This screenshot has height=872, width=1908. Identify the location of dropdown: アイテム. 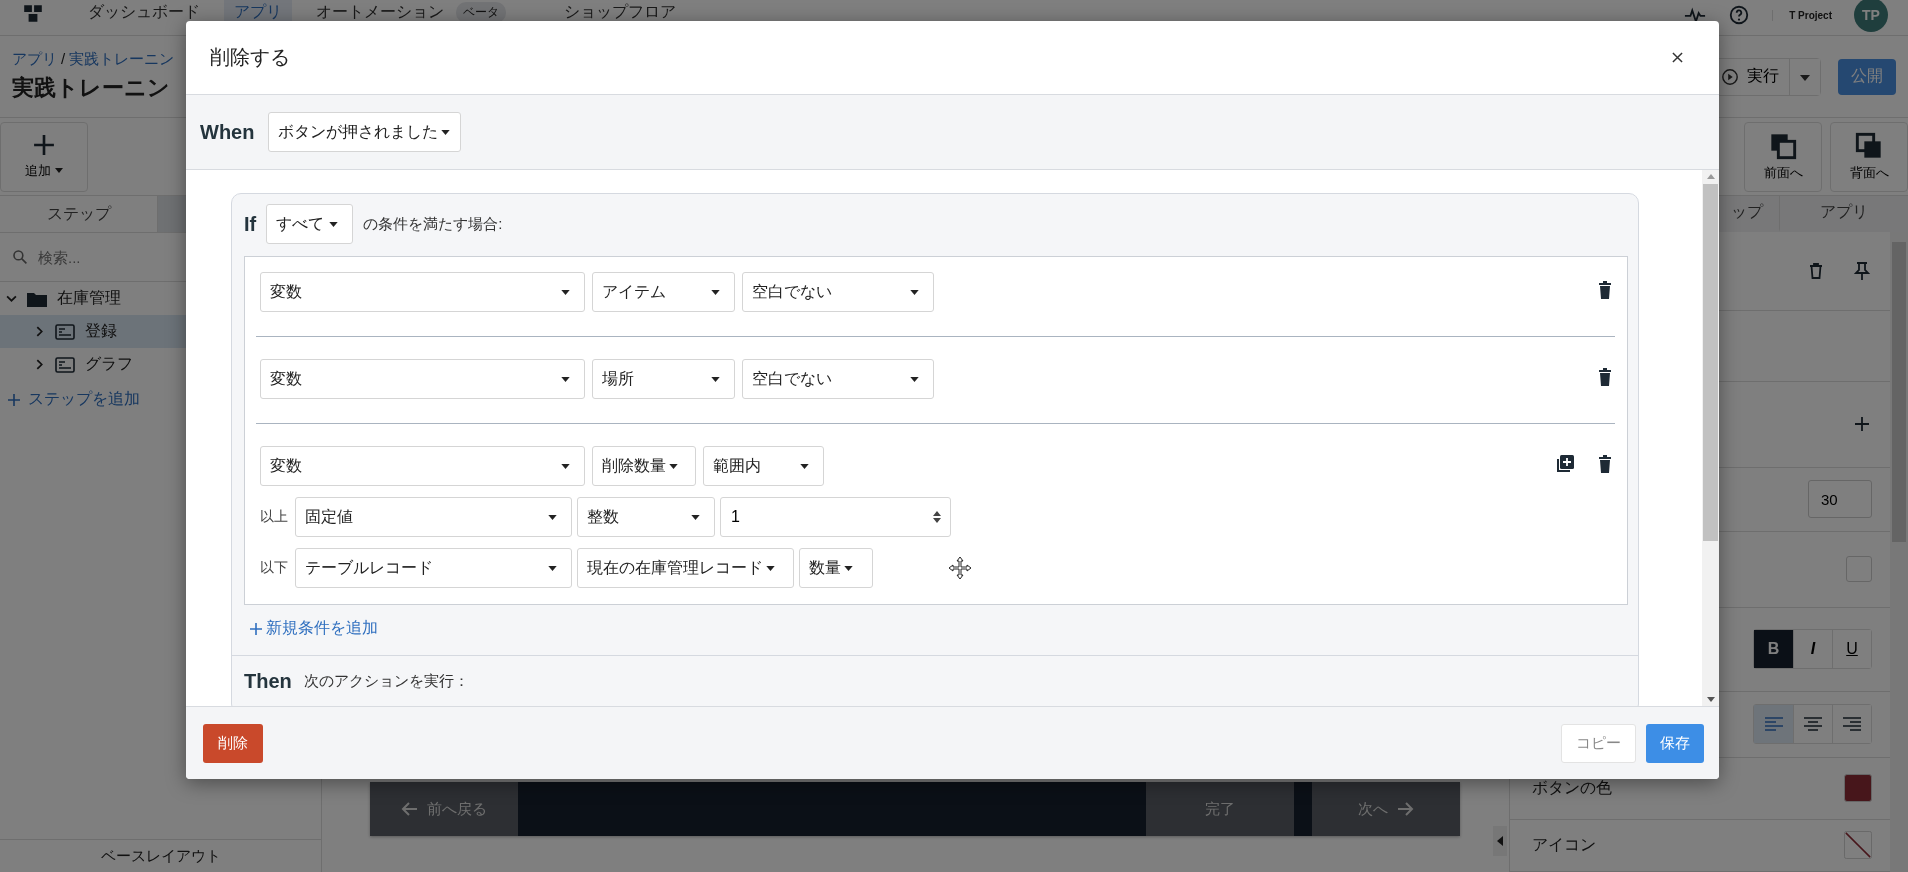
(663, 292).